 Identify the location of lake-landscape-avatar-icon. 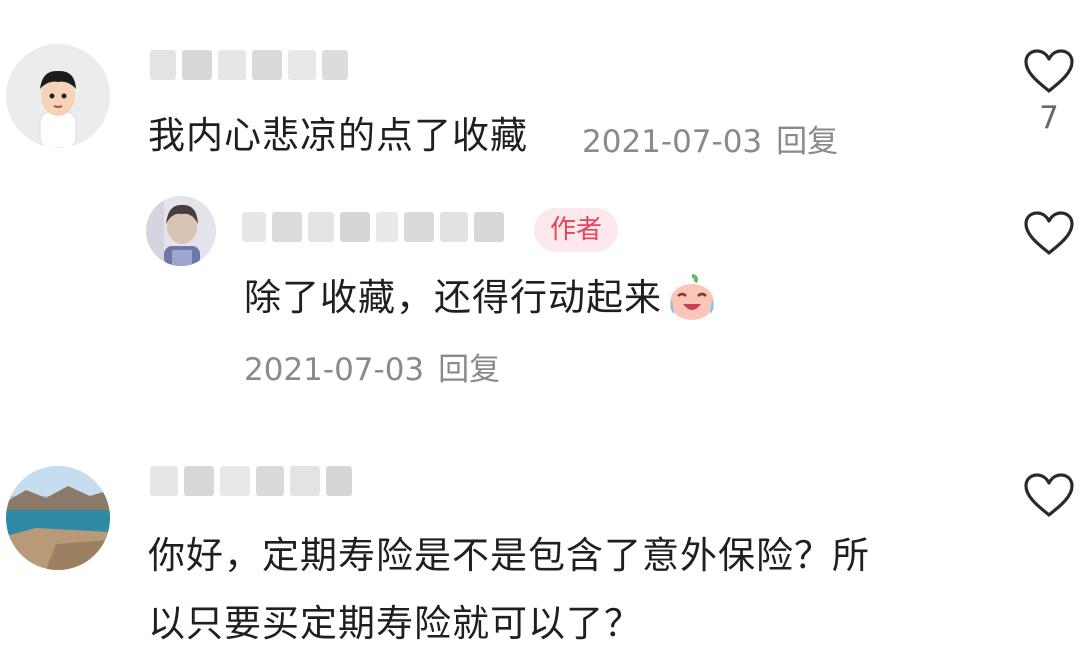
(58, 518).